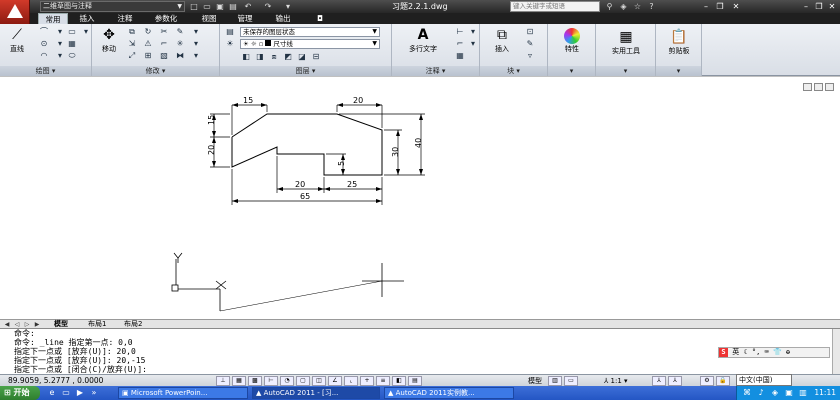 This screenshot has height=400, width=840. I want to click on auto-scale-icon: ⅄, so click(675, 381).